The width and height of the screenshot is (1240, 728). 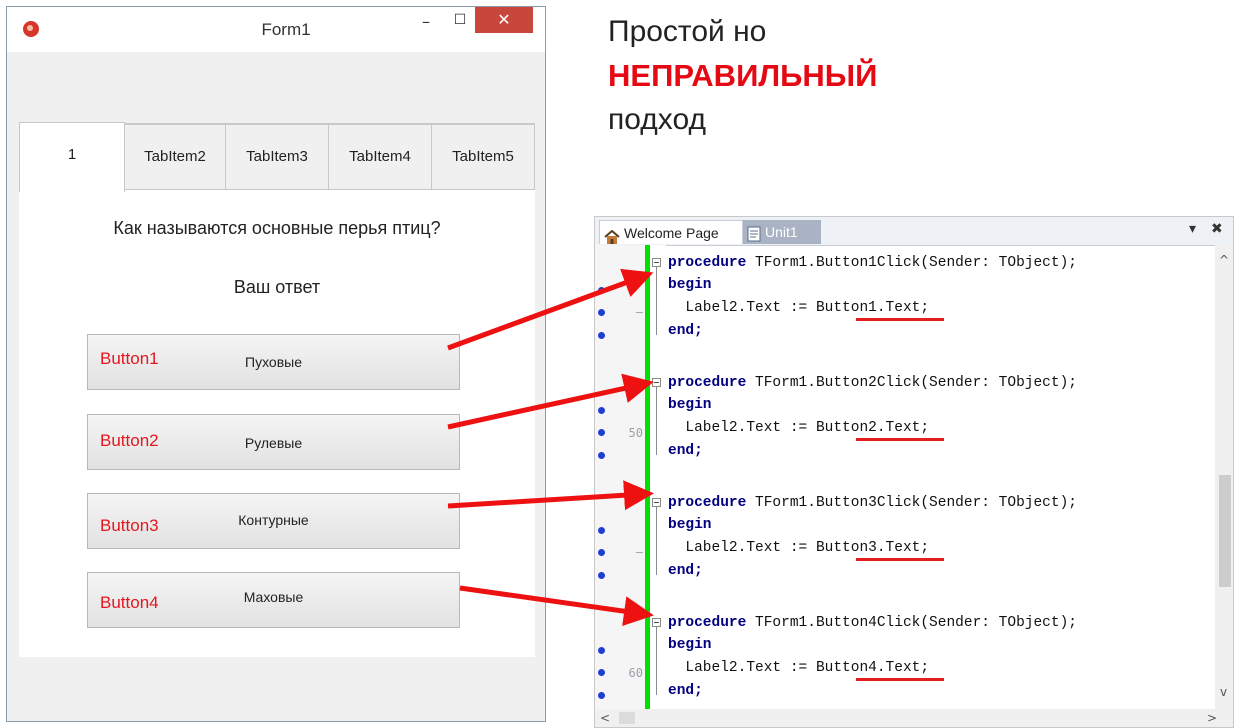 I want to click on tab-unit1-label: Unit1, so click(x=781, y=232).